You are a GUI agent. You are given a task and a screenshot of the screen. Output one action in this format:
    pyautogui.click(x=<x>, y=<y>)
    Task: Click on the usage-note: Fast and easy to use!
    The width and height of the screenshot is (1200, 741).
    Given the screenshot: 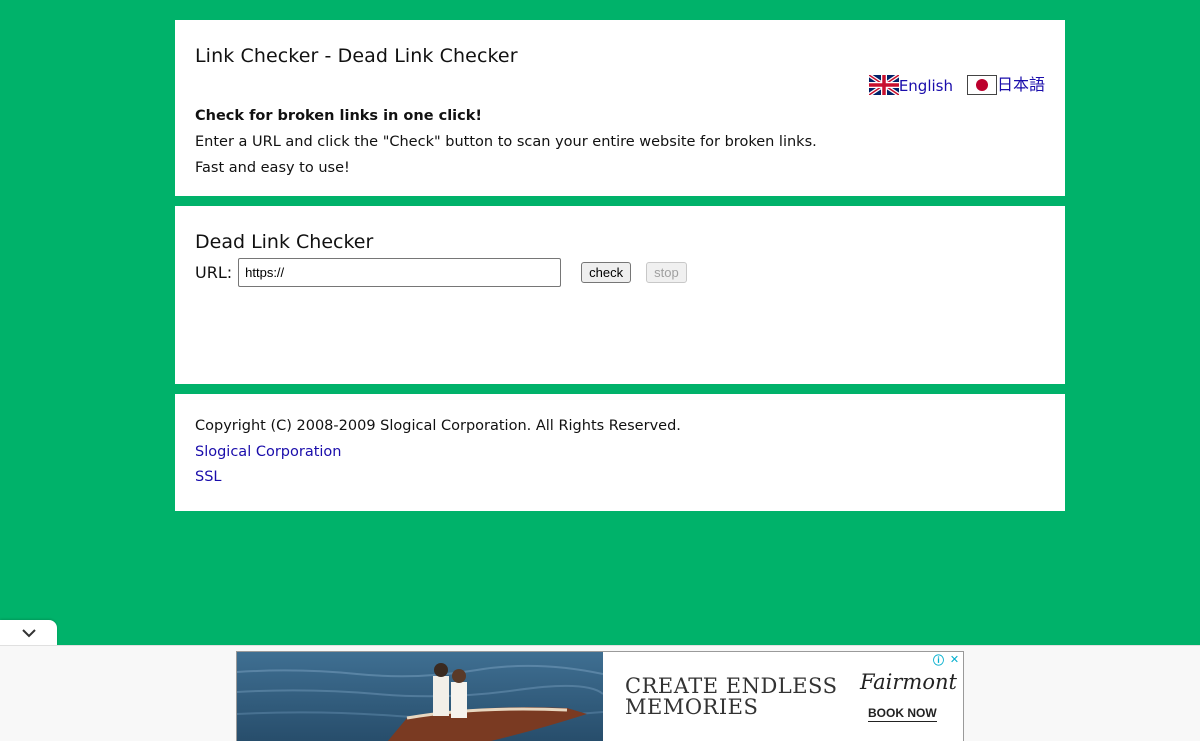 What is the action you would take?
    pyautogui.click(x=272, y=168)
    